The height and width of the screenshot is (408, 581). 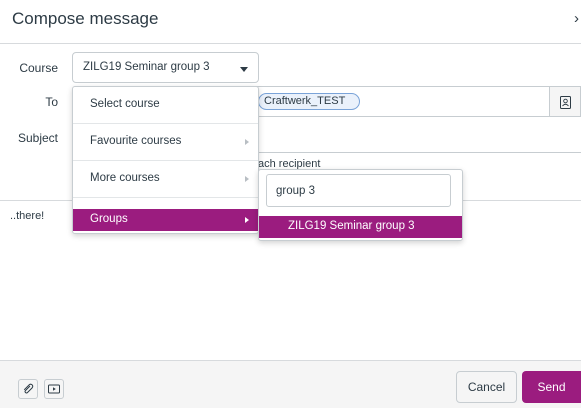 What do you see at coordinates (486, 387) in the screenshot?
I see `cancel-button: Cancel` at bounding box center [486, 387].